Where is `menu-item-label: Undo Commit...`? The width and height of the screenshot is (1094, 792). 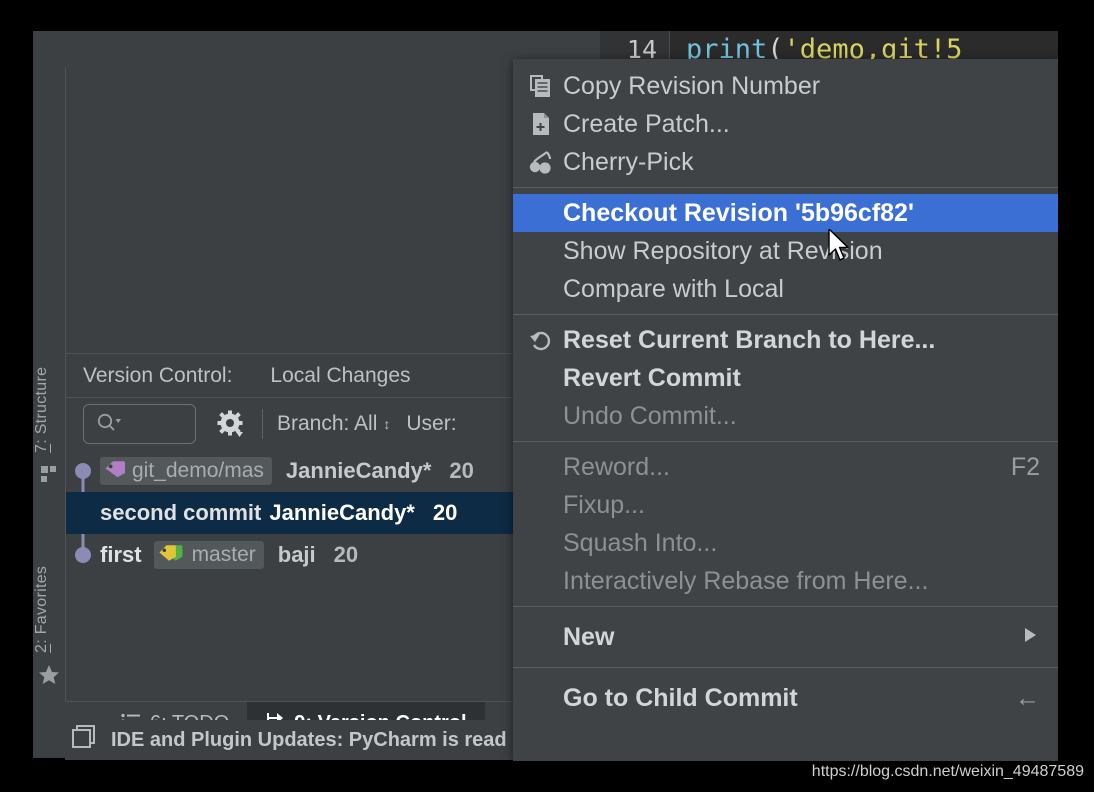 menu-item-label: Undo Commit... is located at coordinates (650, 415).